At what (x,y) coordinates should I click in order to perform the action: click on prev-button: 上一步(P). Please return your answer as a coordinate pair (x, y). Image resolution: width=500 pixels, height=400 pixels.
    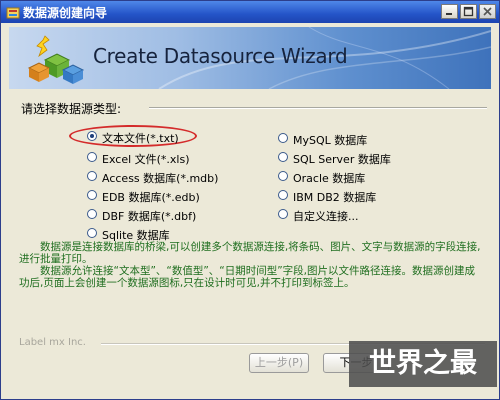
    Looking at the image, I should click on (279, 363).